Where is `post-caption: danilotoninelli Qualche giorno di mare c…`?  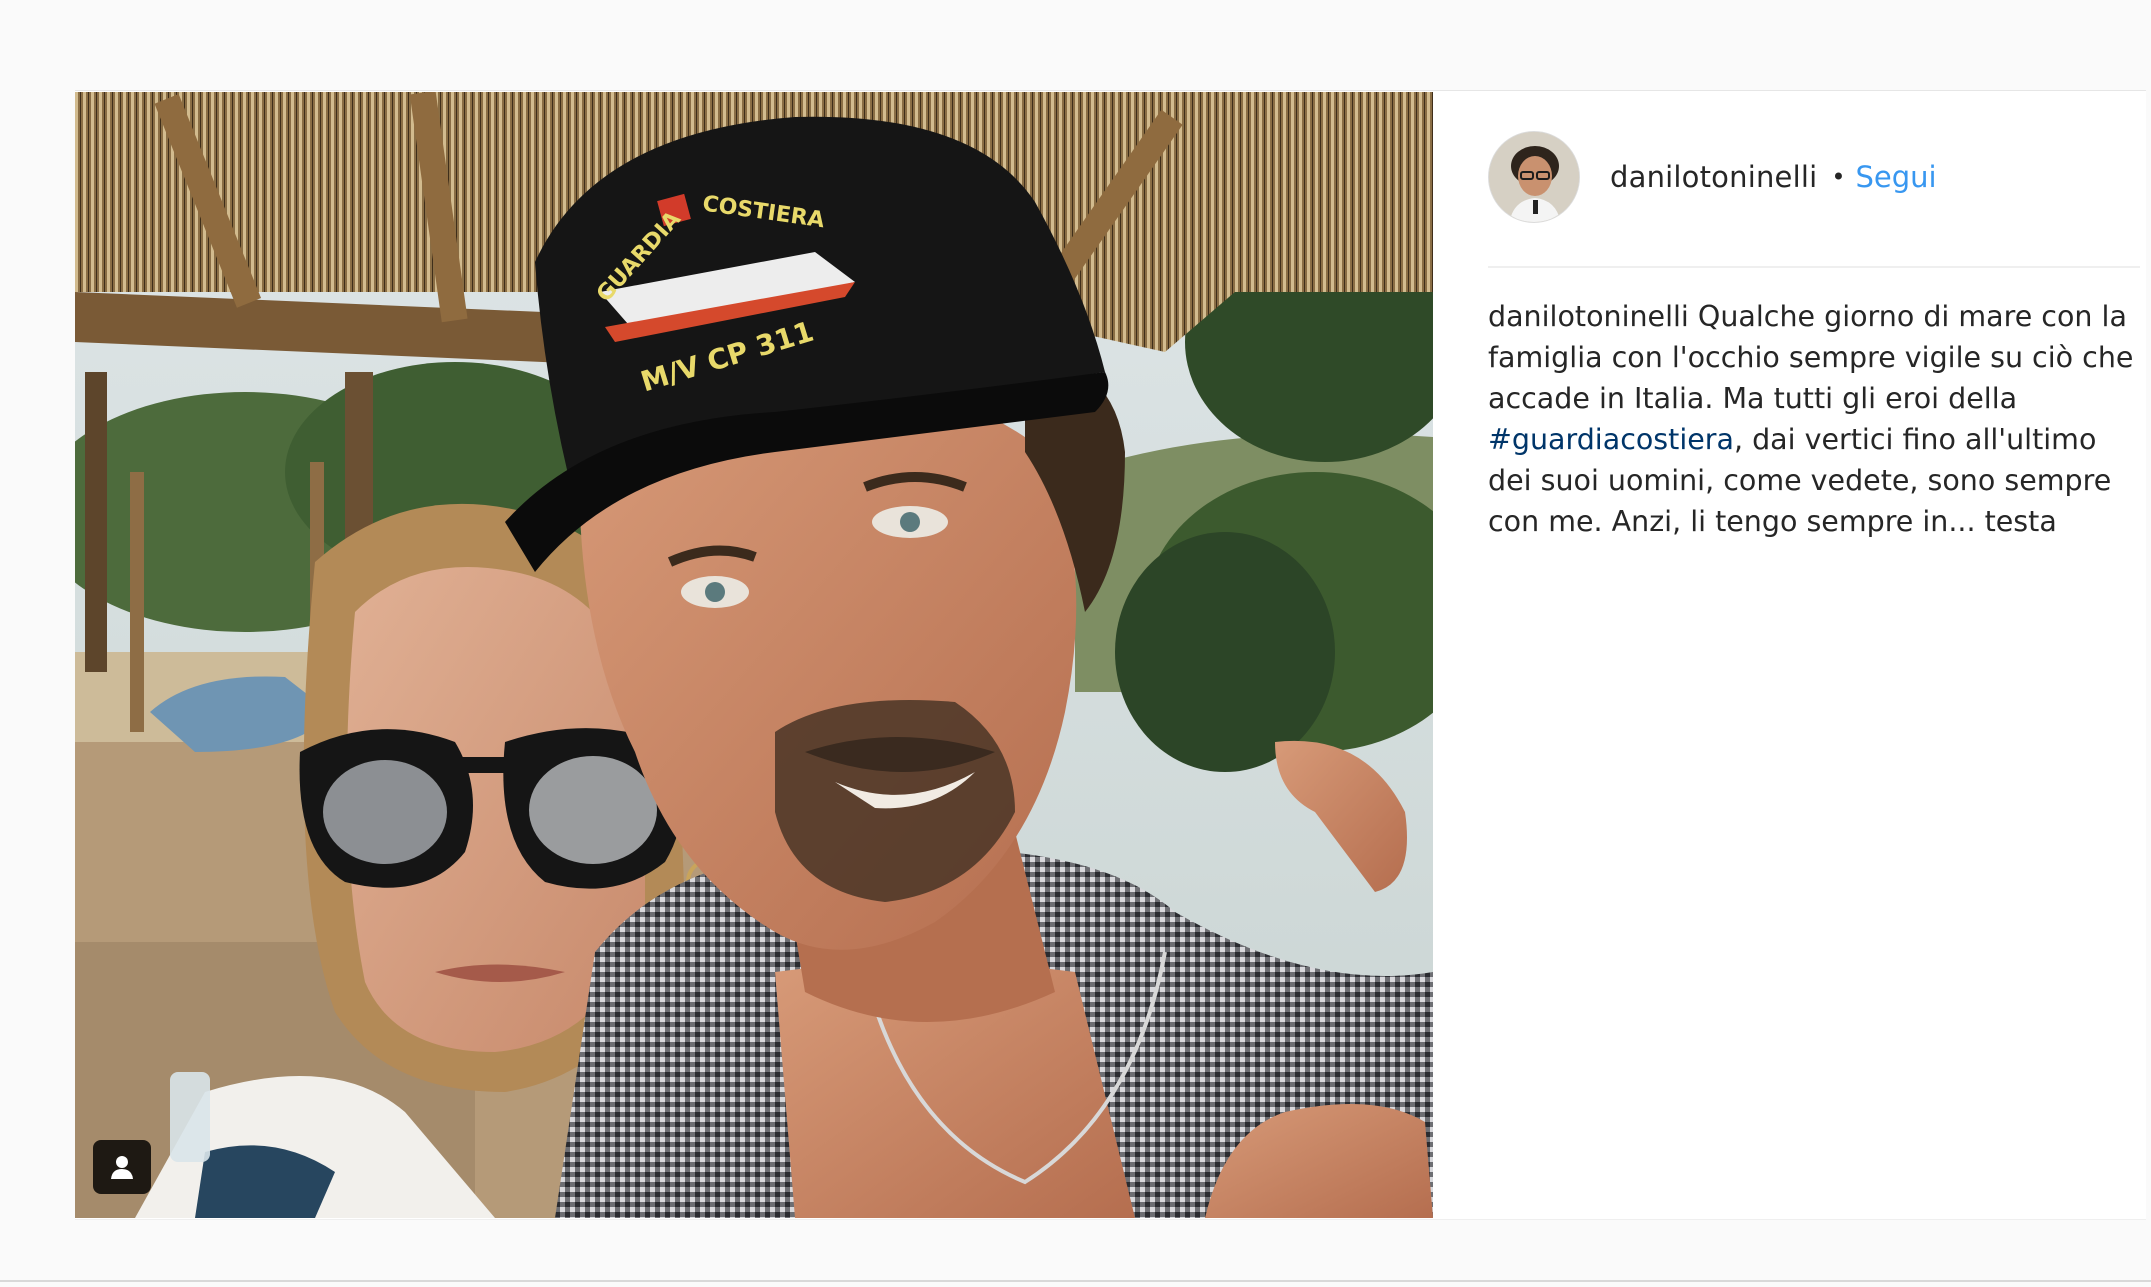 post-caption: danilotoninelli Qualche giorno di mare c… is located at coordinates (1813, 419).